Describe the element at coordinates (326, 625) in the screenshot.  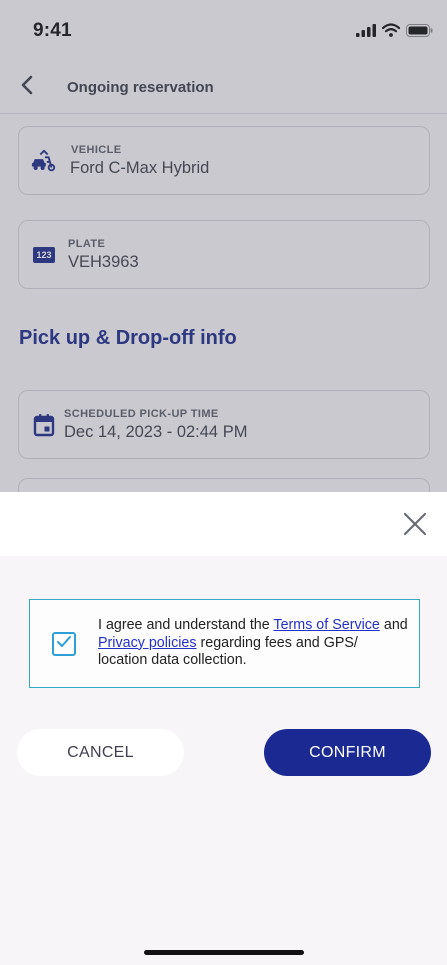
I see `terms-of-service-link: Terms of Service` at that location.